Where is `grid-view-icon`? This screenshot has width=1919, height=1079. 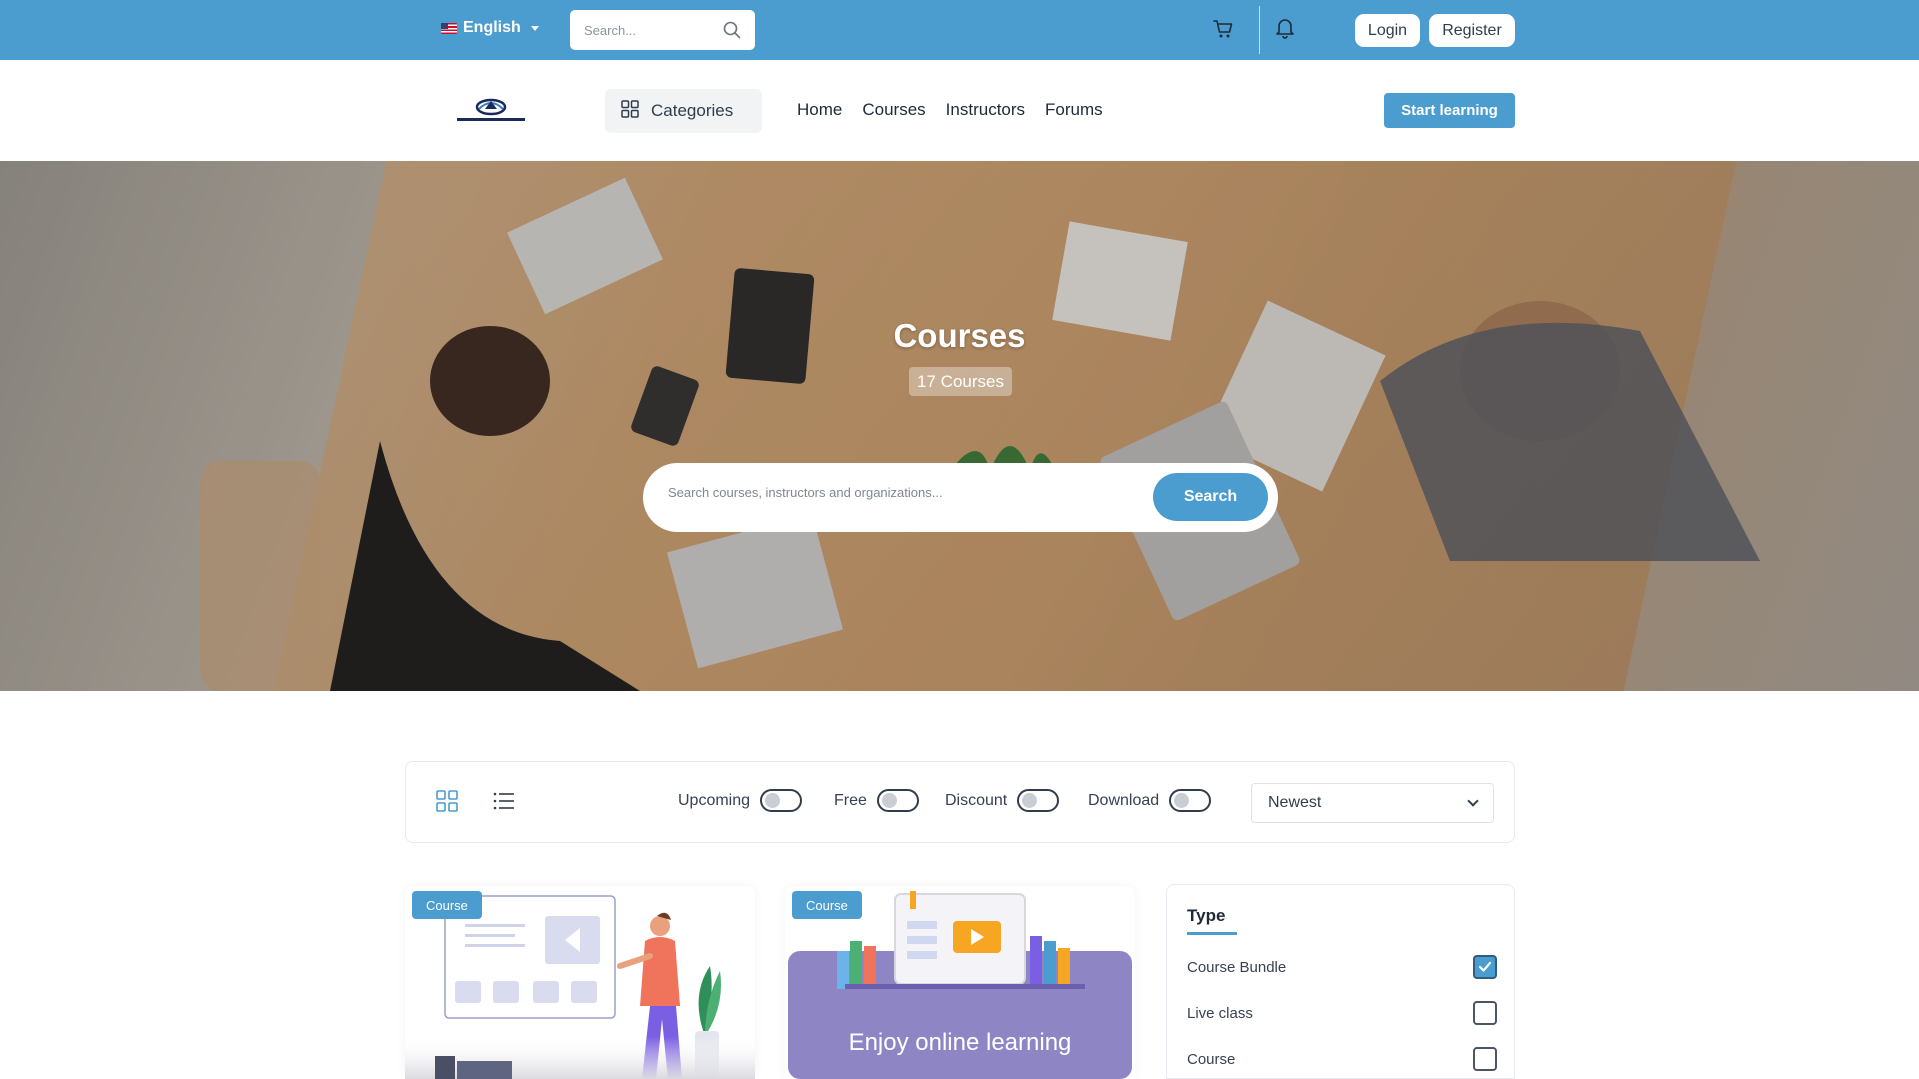 grid-view-icon is located at coordinates (447, 803).